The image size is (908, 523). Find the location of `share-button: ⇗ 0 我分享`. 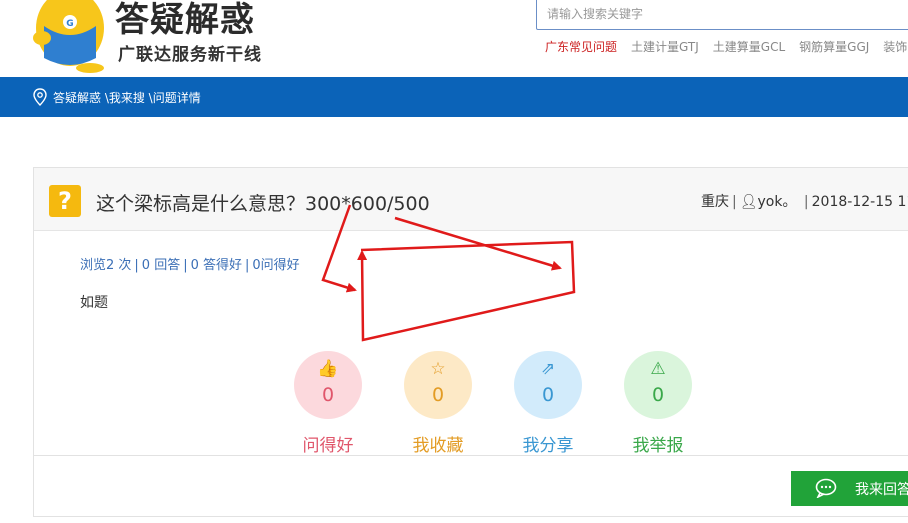

share-button: ⇗ 0 我分享 is located at coordinates (548, 403).